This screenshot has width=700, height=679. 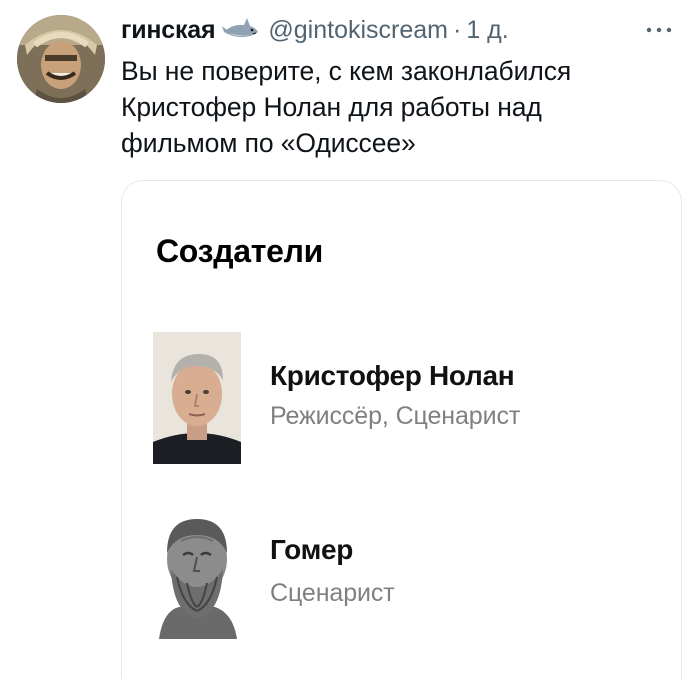 I want to click on shark-emoji-icon, so click(x=241, y=30).